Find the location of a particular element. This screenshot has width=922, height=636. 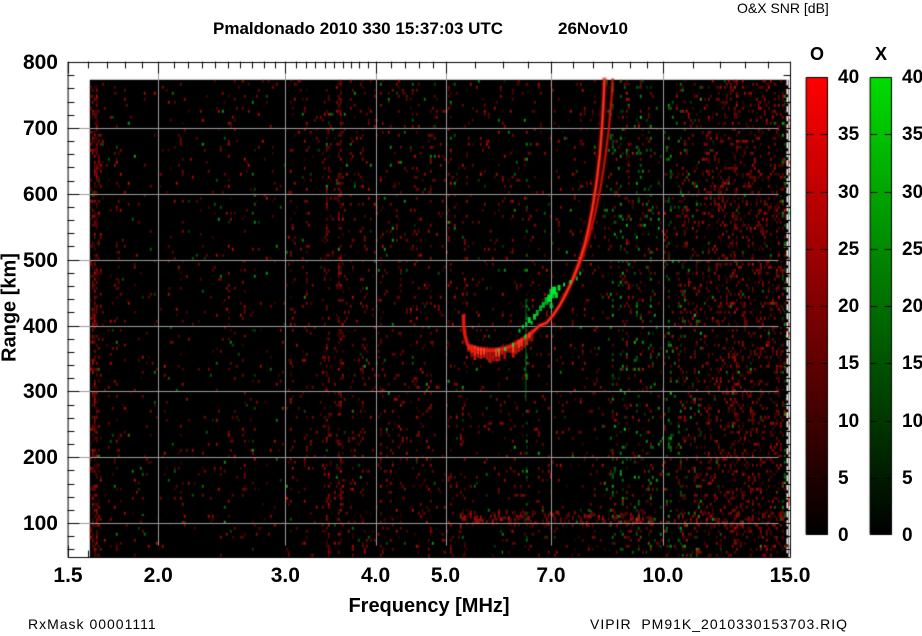

colorbar-x-tick-label: 5 is located at coordinates (907, 478).